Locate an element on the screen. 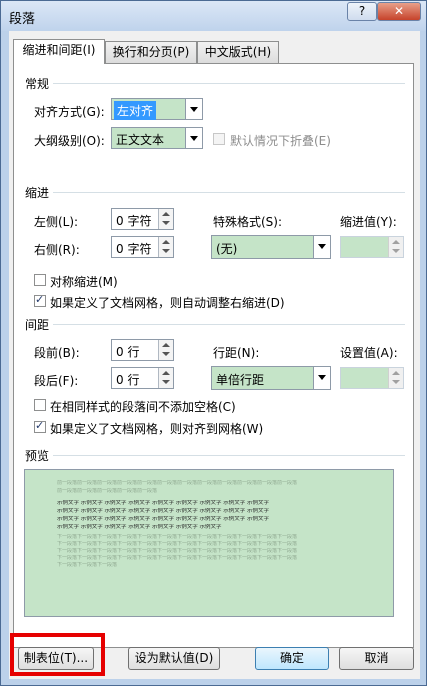 The width and height of the screenshot is (427, 686). preview-sample-text: 示例文字 示例文字 示例文字 示例文字 示例文字 示例文字 示例文字 is located at coordinates (139, 527).